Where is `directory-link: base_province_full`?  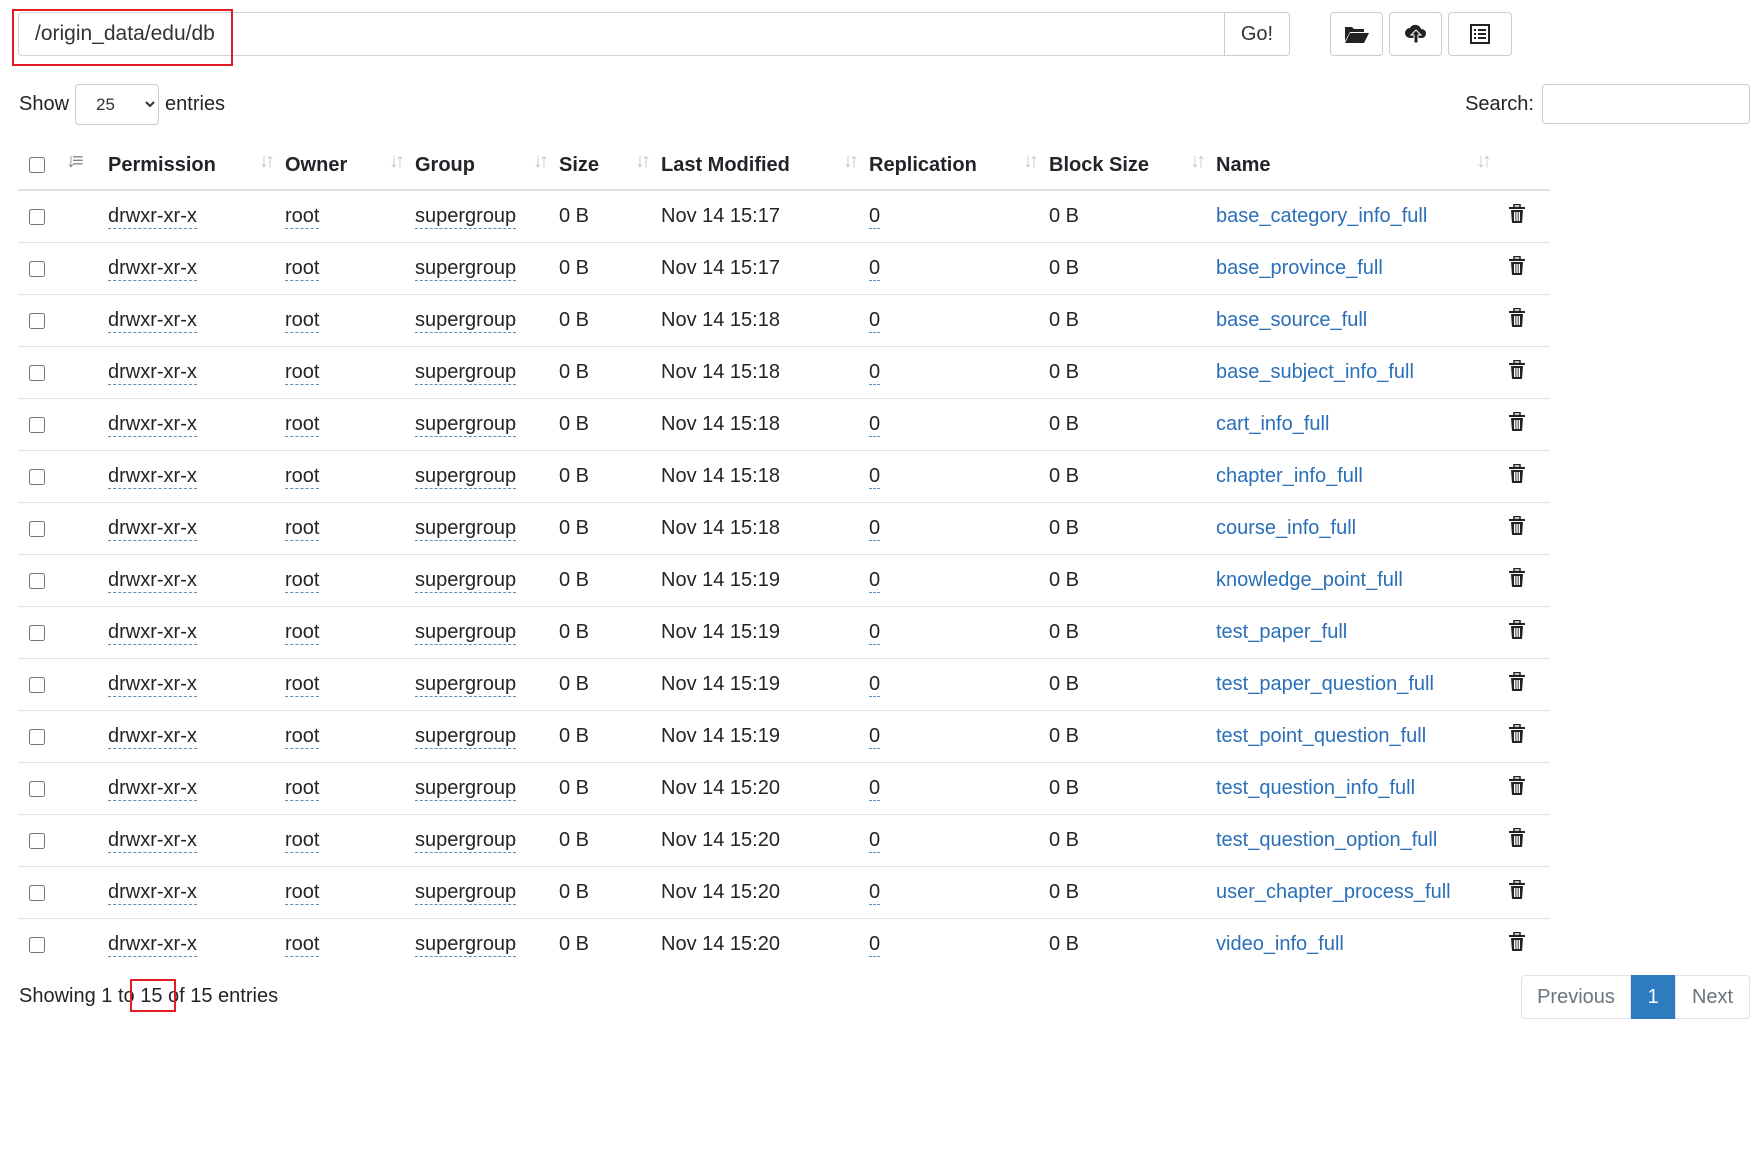 directory-link: base_province_full is located at coordinates (1299, 268).